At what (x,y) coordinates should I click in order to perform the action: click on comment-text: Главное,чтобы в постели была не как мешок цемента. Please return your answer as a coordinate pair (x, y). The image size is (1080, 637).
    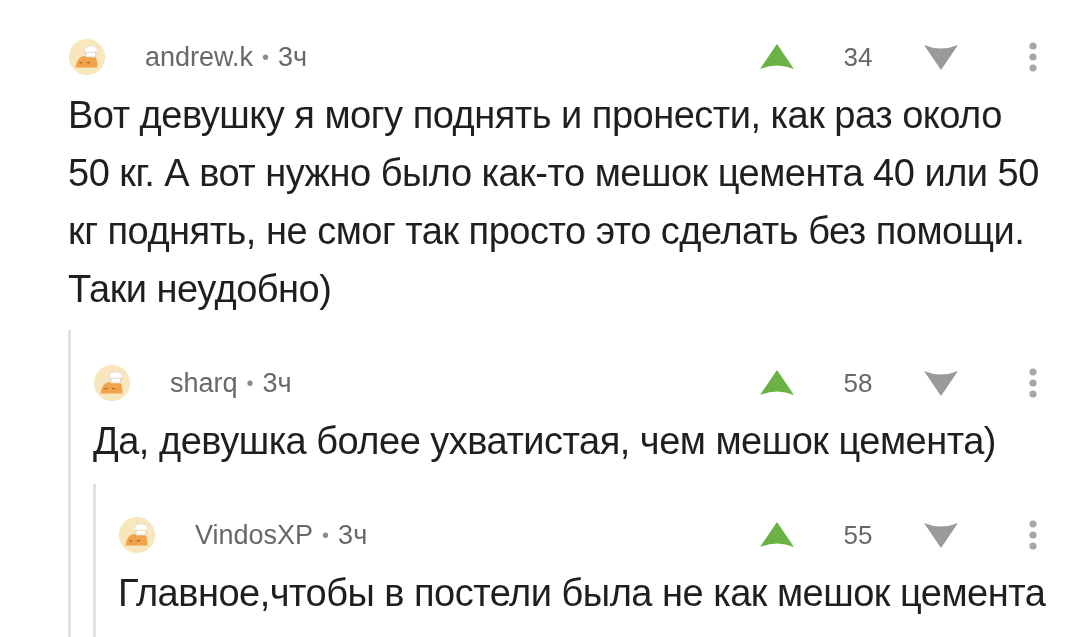
    Looking at the image, I should click on (582, 593).